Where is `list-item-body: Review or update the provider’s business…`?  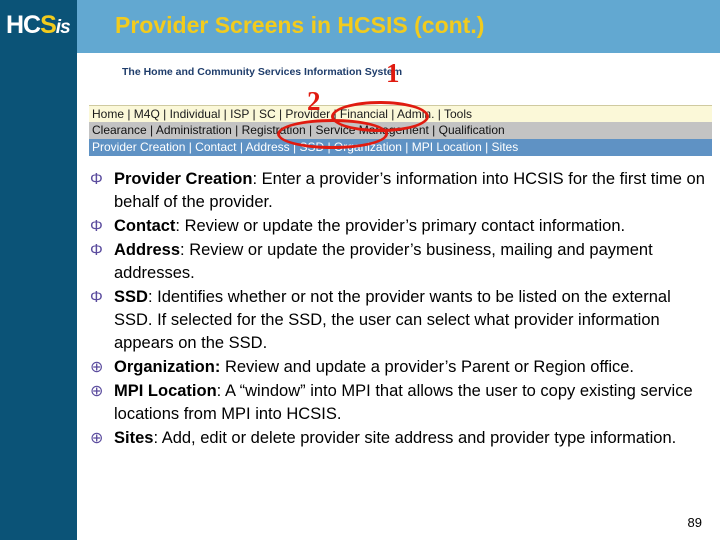
list-item-body: Review or update the provider’s business… is located at coordinates (383, 261).